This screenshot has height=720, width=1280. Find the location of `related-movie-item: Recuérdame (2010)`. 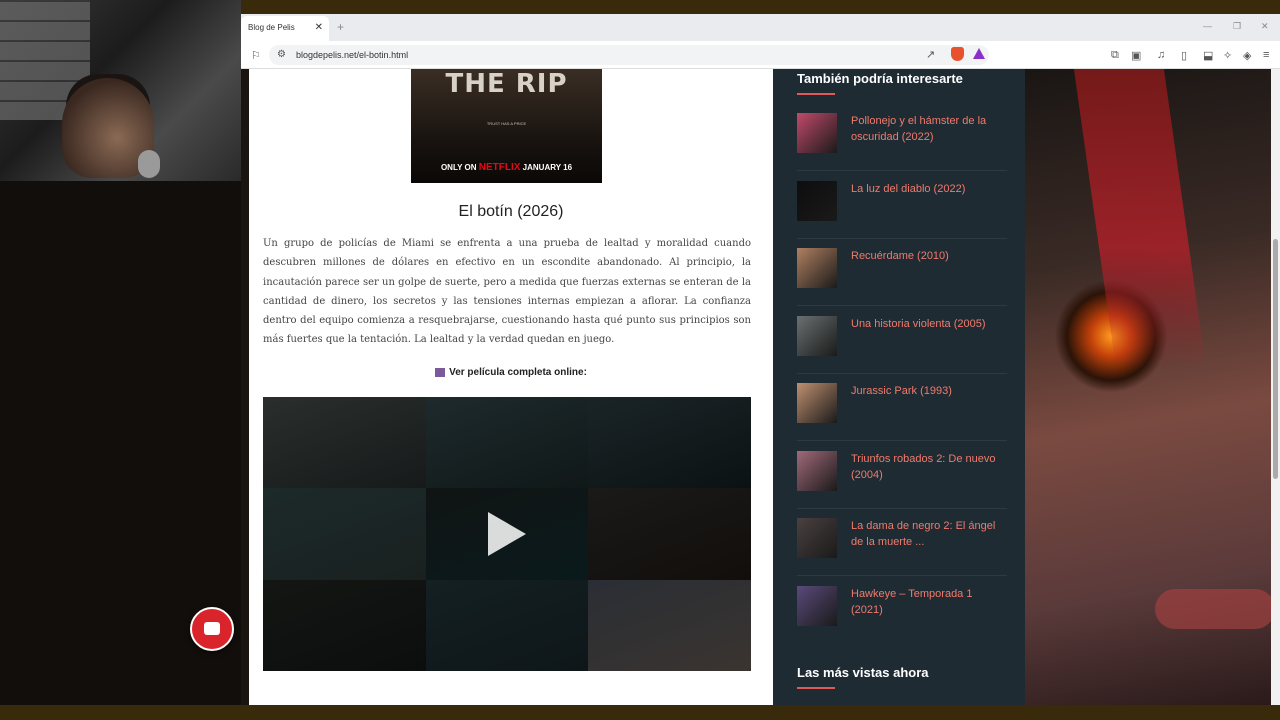

related-movie-item: Recuérdame (2010) is located at coordinates (902, 278).